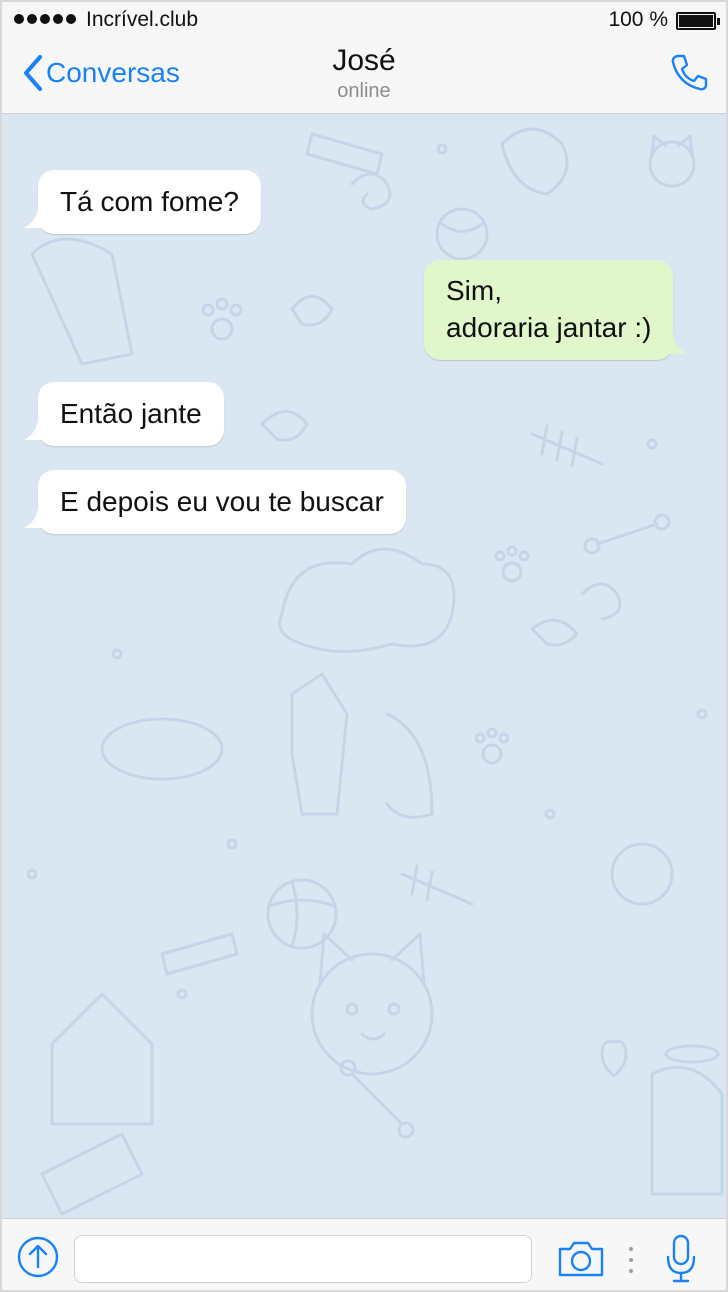 Image resolution: width=728 pixels, height=1292 pixels. I want to click on message-bubble-incoming: Então jante, so click(124, 414).